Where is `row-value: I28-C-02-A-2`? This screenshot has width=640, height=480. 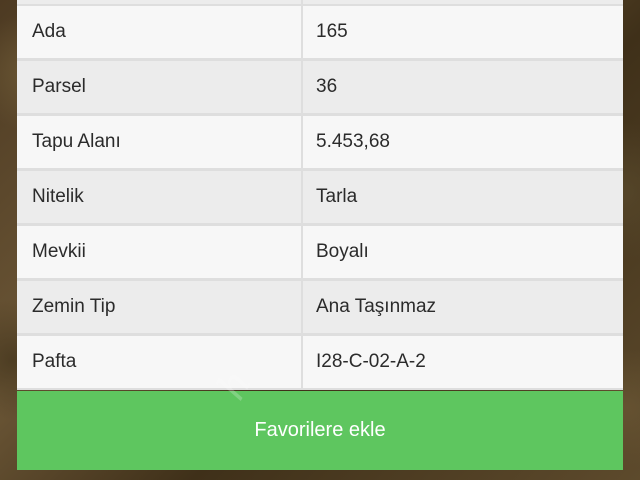 row-value: I28-C-02-A-2 is located at coordinates (463, 362).